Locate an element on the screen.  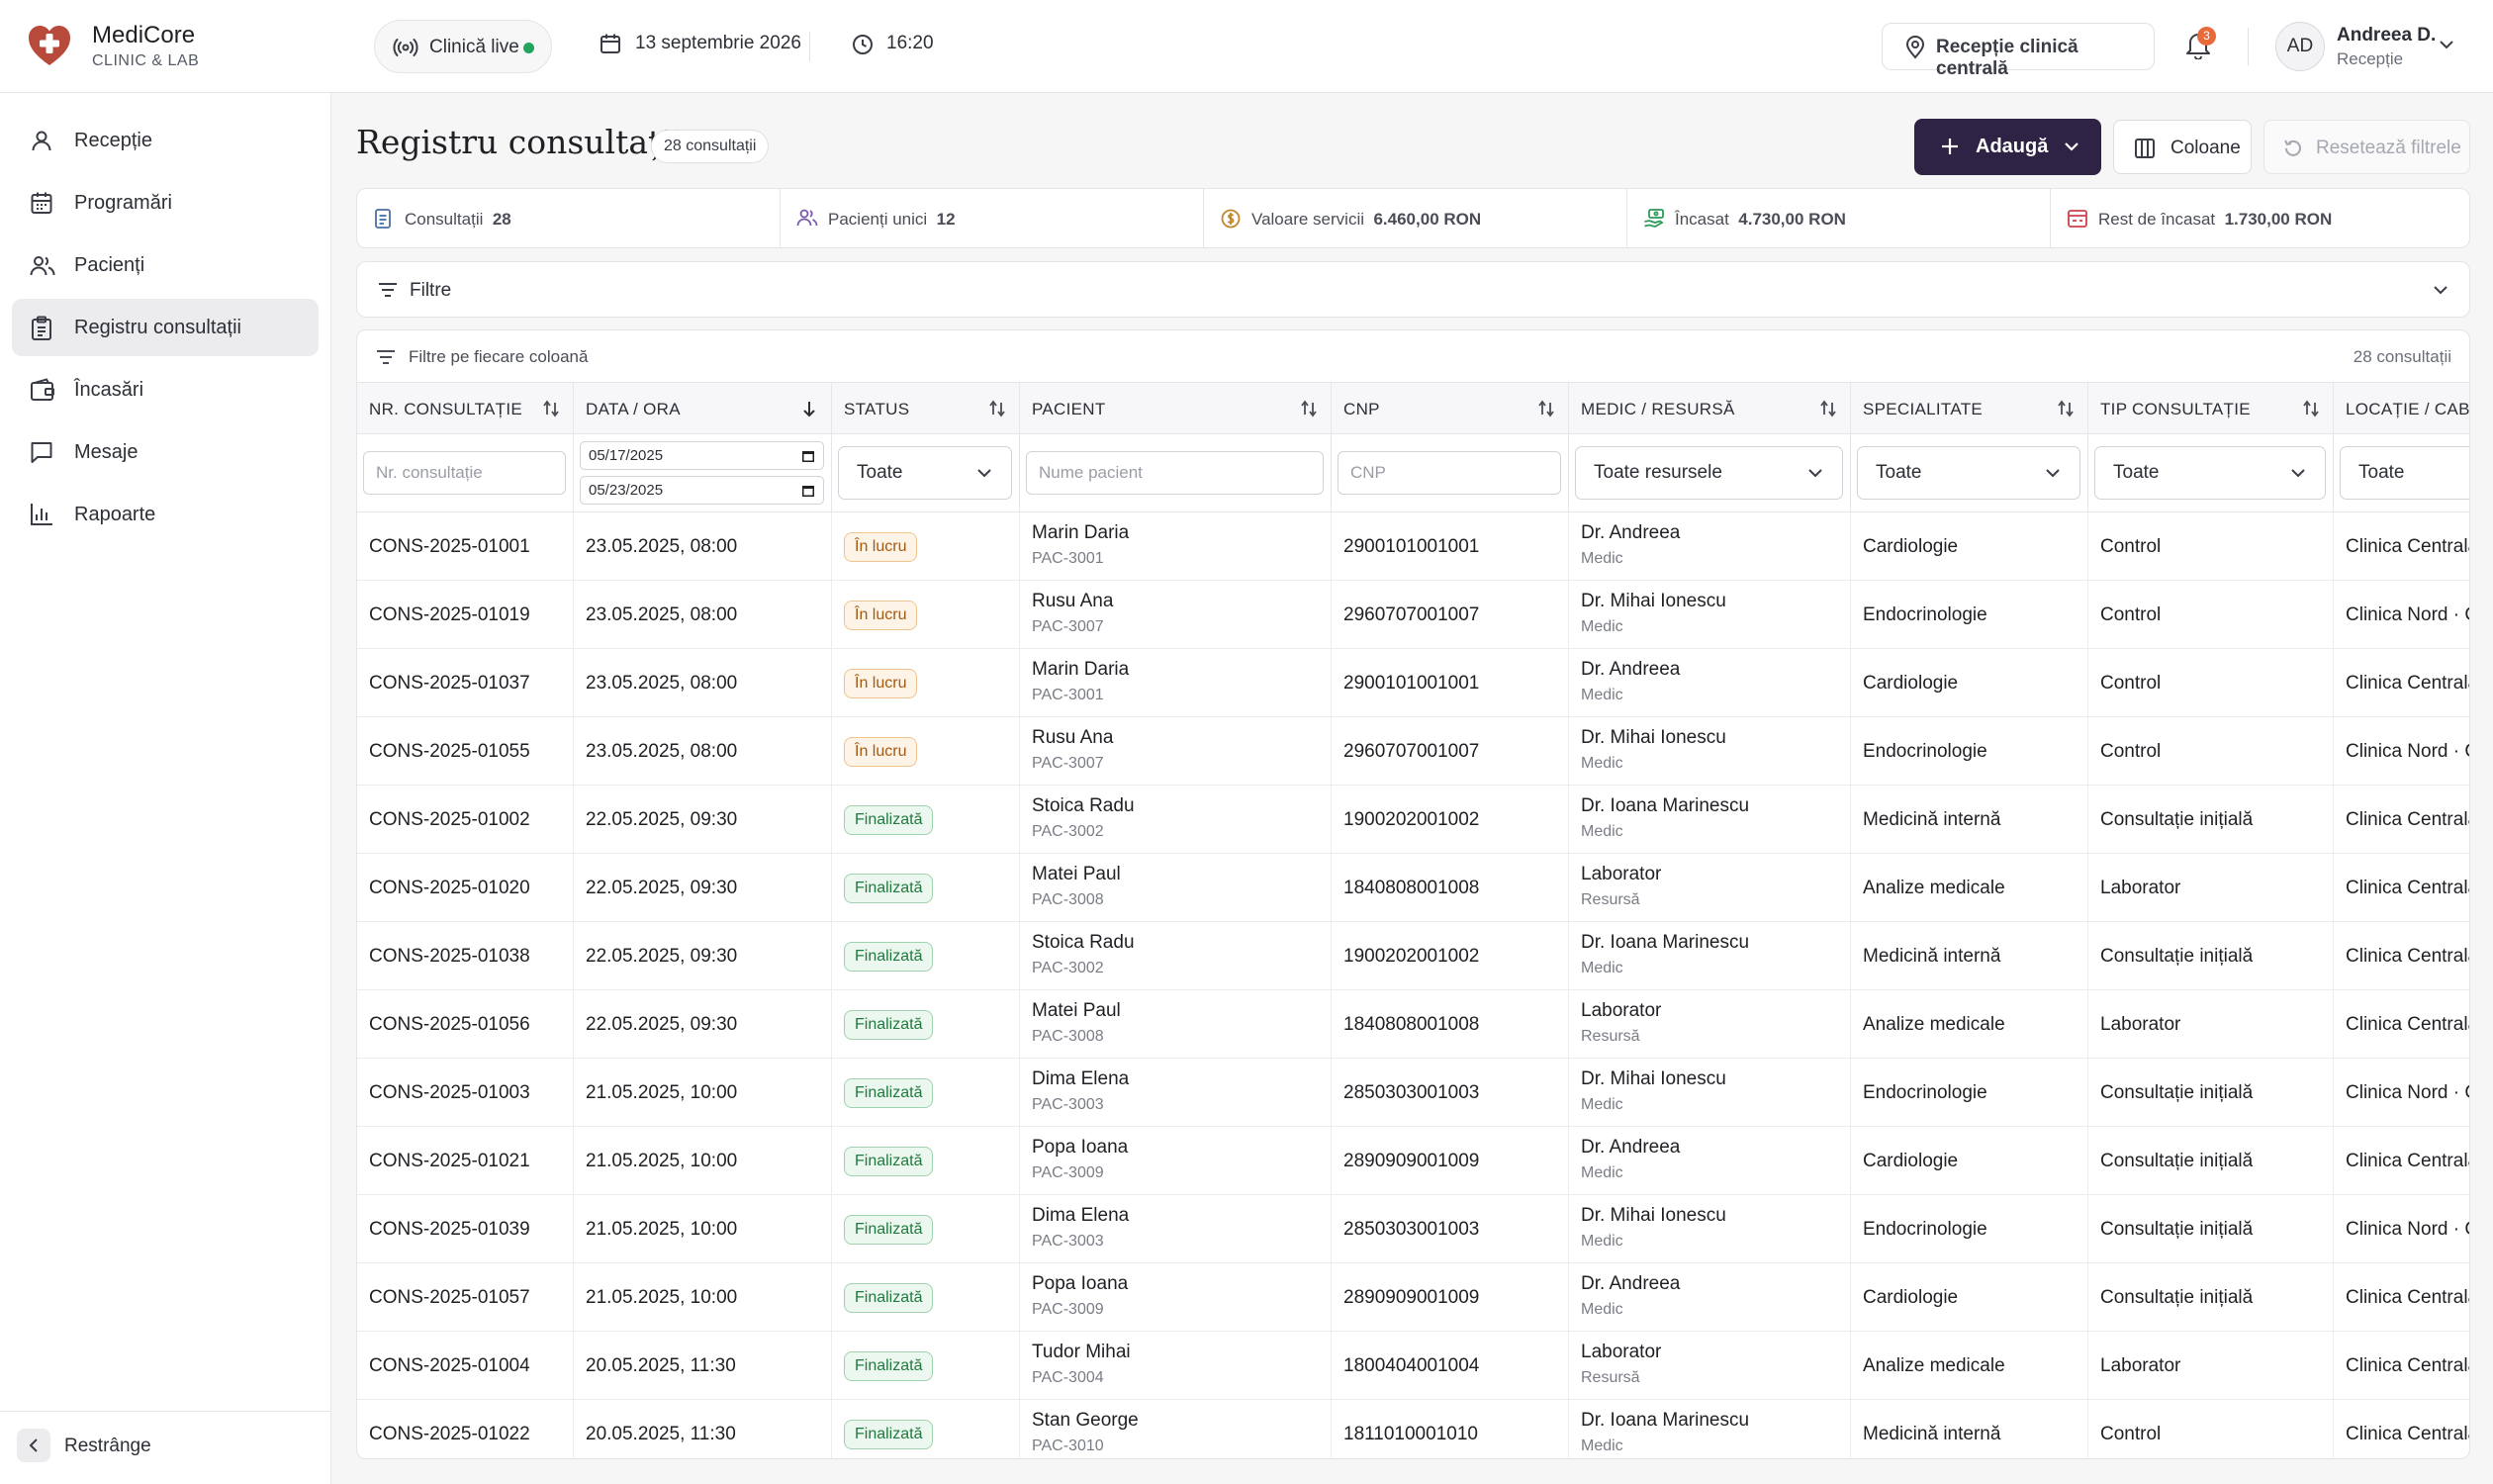
patient-name: Stan George is located at coordinates (1085, 1421).